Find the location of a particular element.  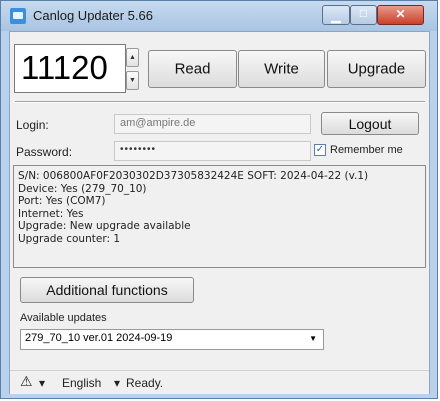

login-label: Login: is located at coordinates (32, 125).